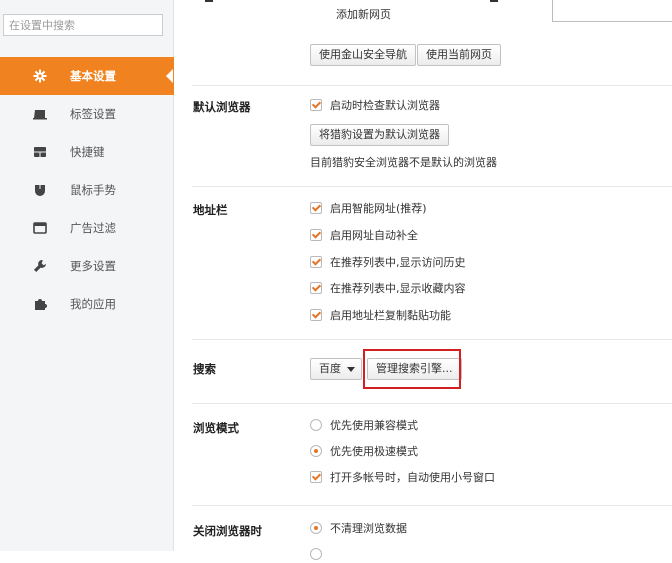  Describe the element at coordinates (330, 368) in the screenshot. I see `search-engine-value: 百度` at that location.